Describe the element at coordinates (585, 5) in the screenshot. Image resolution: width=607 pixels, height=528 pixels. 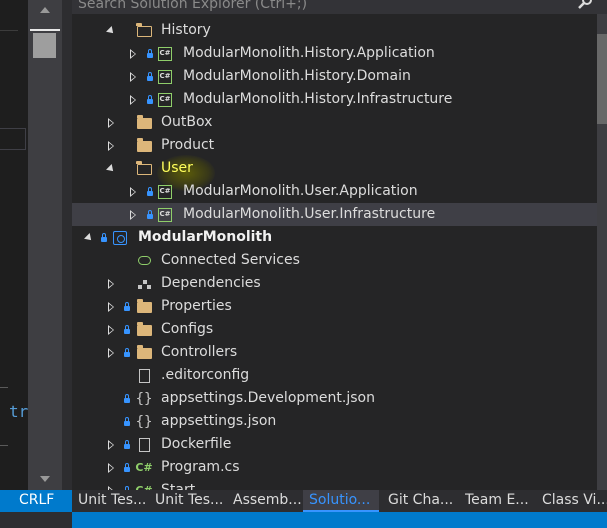
I see `search-icon` at that location.